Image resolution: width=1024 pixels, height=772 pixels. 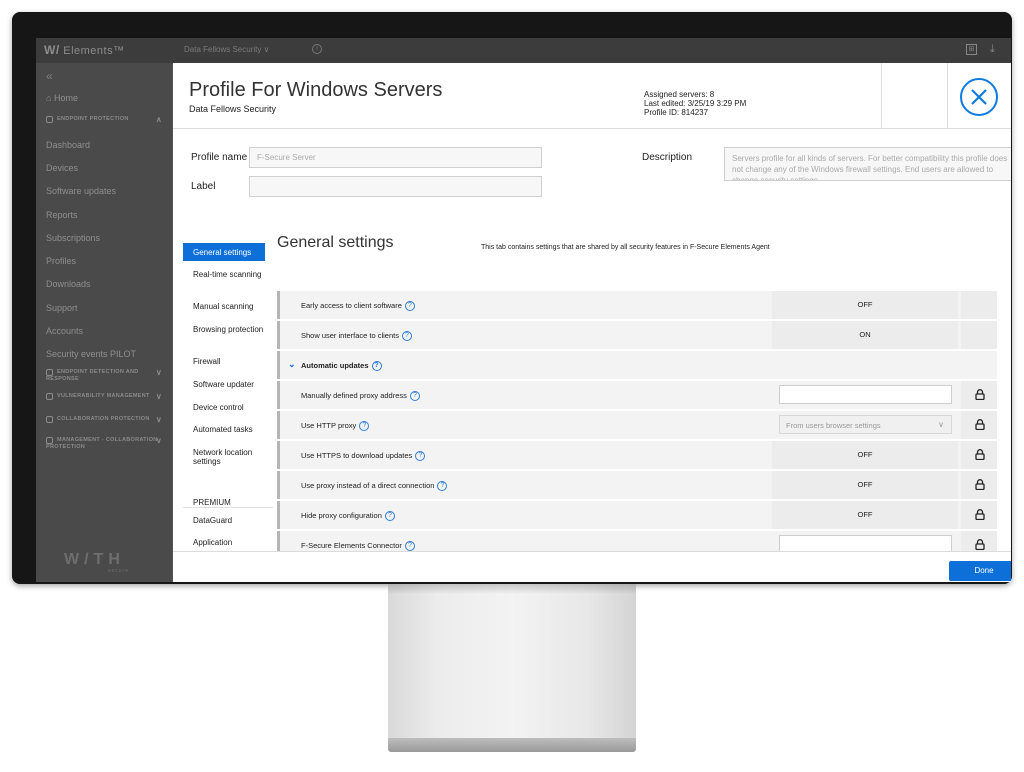 I want to click on header-divider, so click(x=881, y=96).